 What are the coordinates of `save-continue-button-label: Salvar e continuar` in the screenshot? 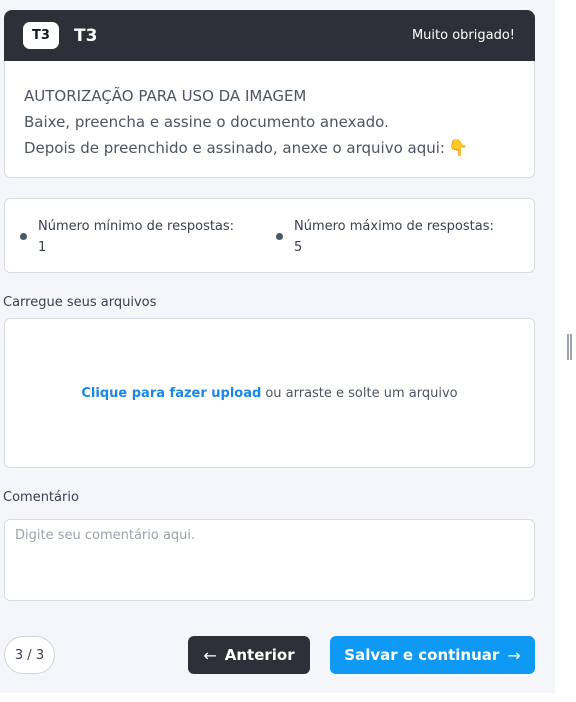 It's located at (422, 655).